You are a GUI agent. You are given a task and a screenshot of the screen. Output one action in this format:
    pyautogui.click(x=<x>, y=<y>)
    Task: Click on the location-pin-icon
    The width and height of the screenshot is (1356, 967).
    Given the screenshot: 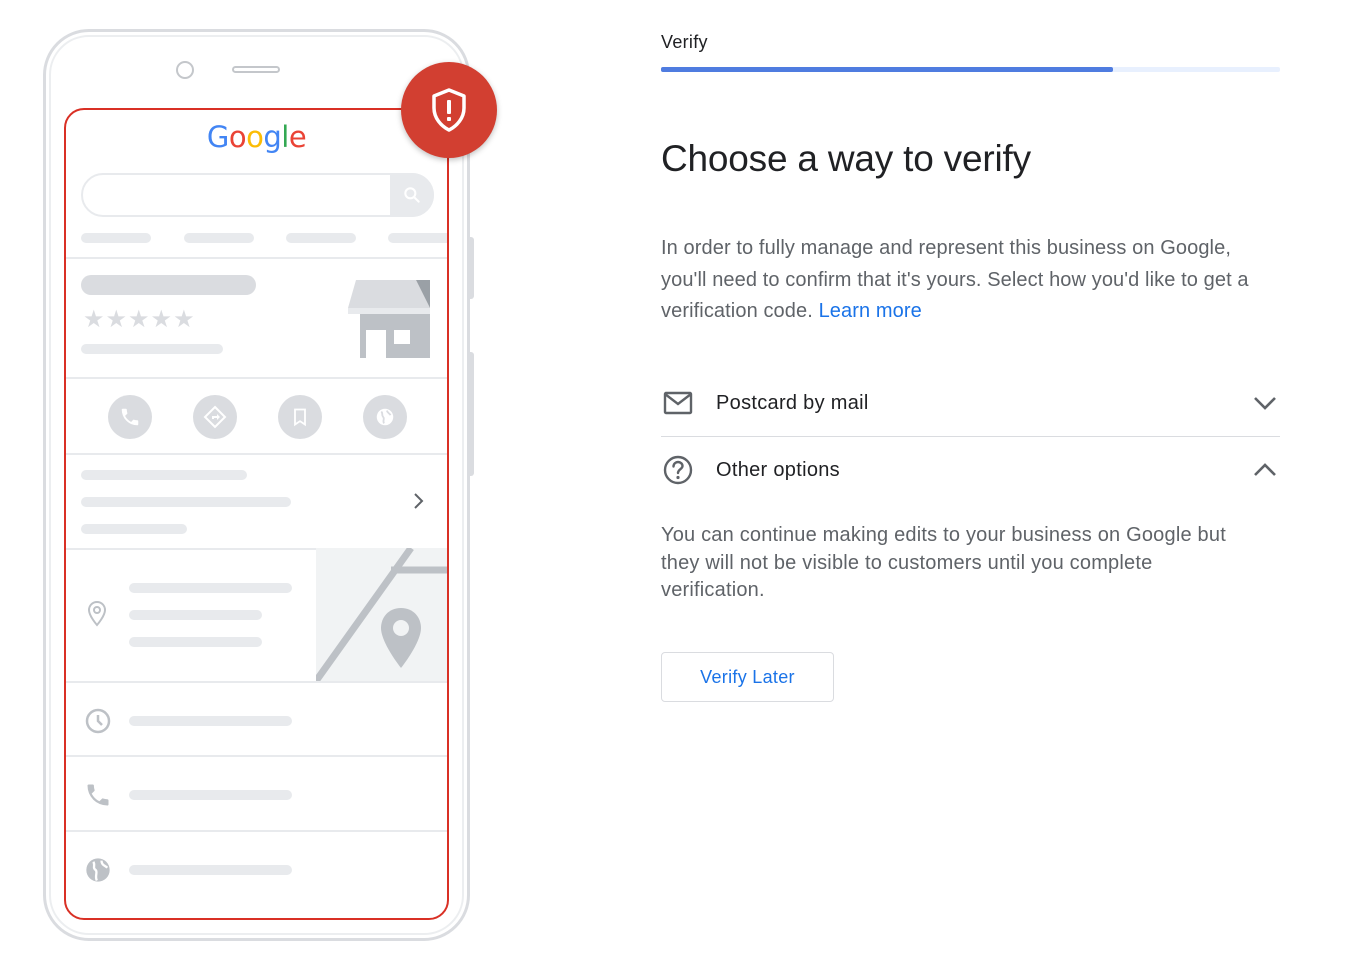 What is the action you would take?
    pyautogui.click(x=97, y=614)
    